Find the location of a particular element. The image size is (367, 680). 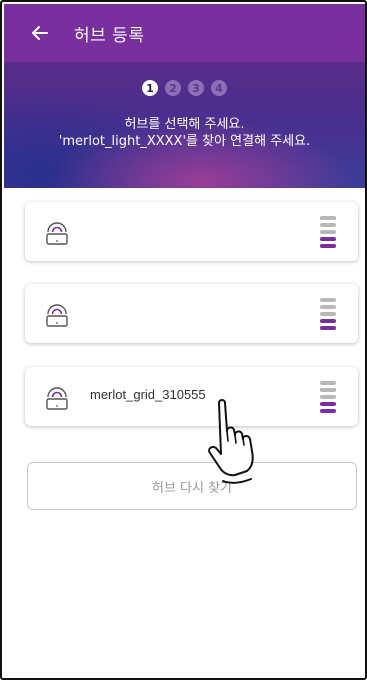

hub-list-item: merlot_grid_310555 is located at coordinates (191, 396).